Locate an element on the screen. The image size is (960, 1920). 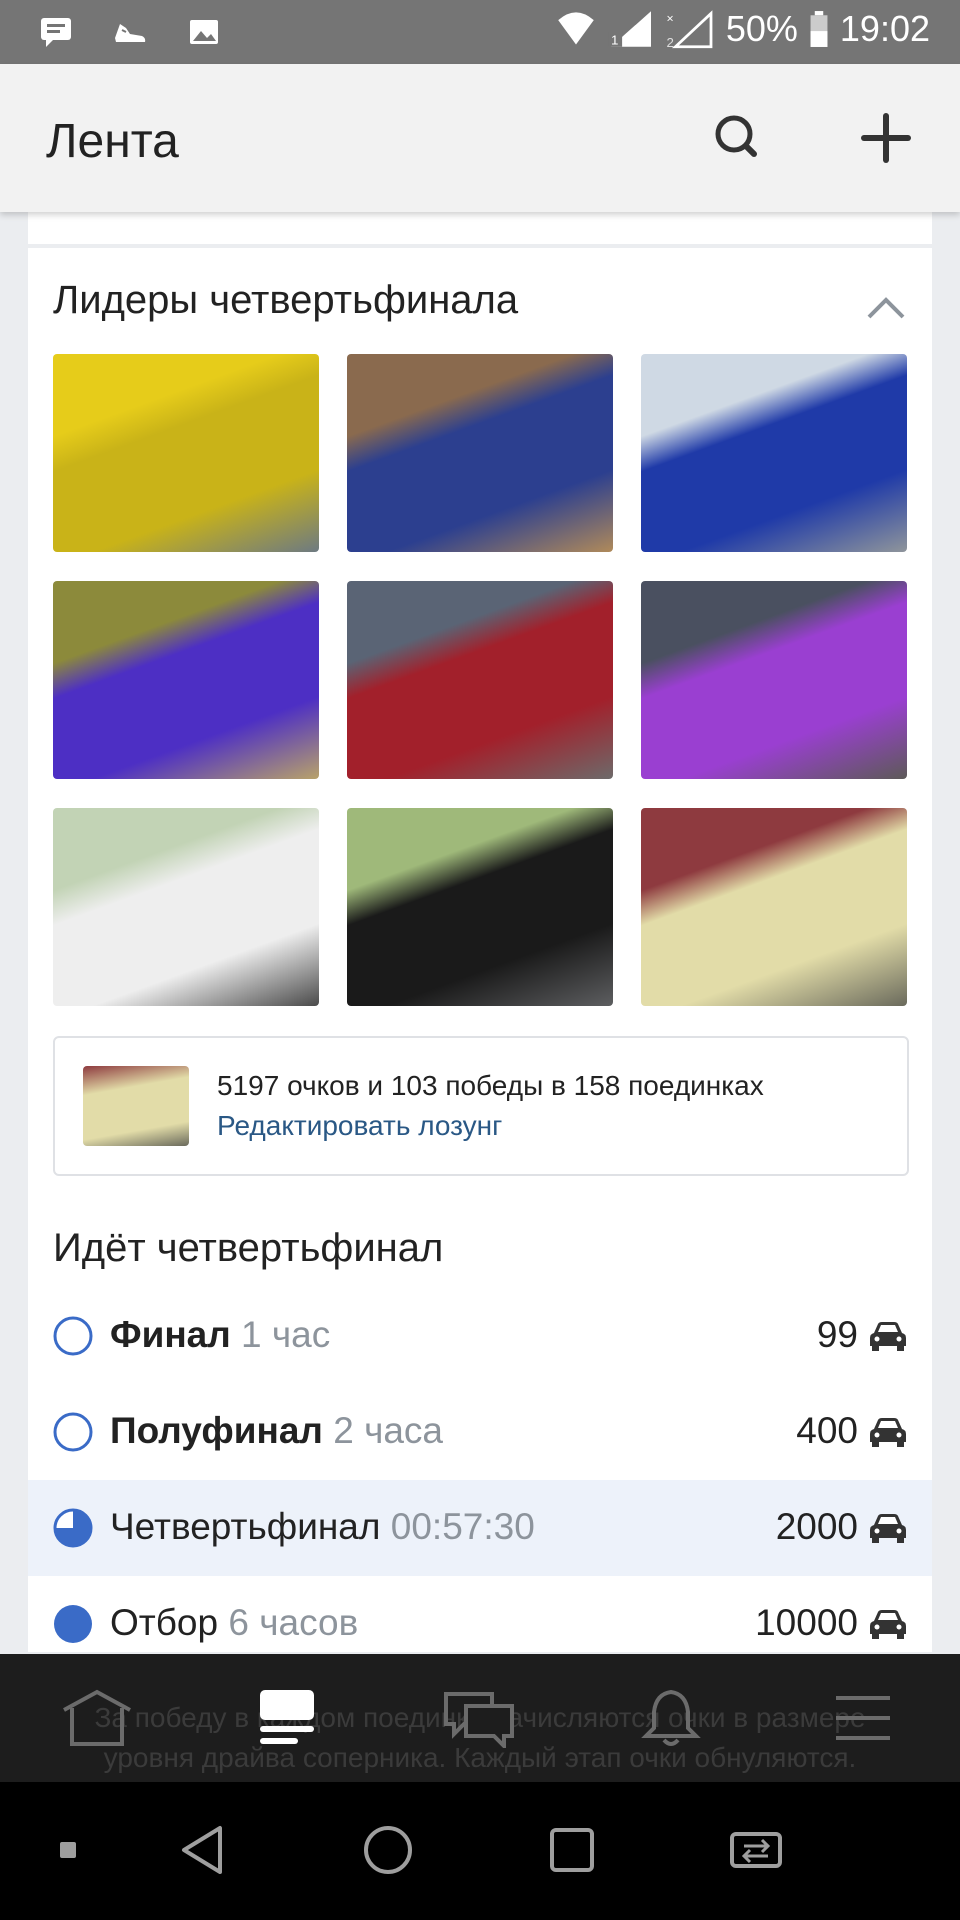
sneaker-icon is located at coordinates (130, 33).